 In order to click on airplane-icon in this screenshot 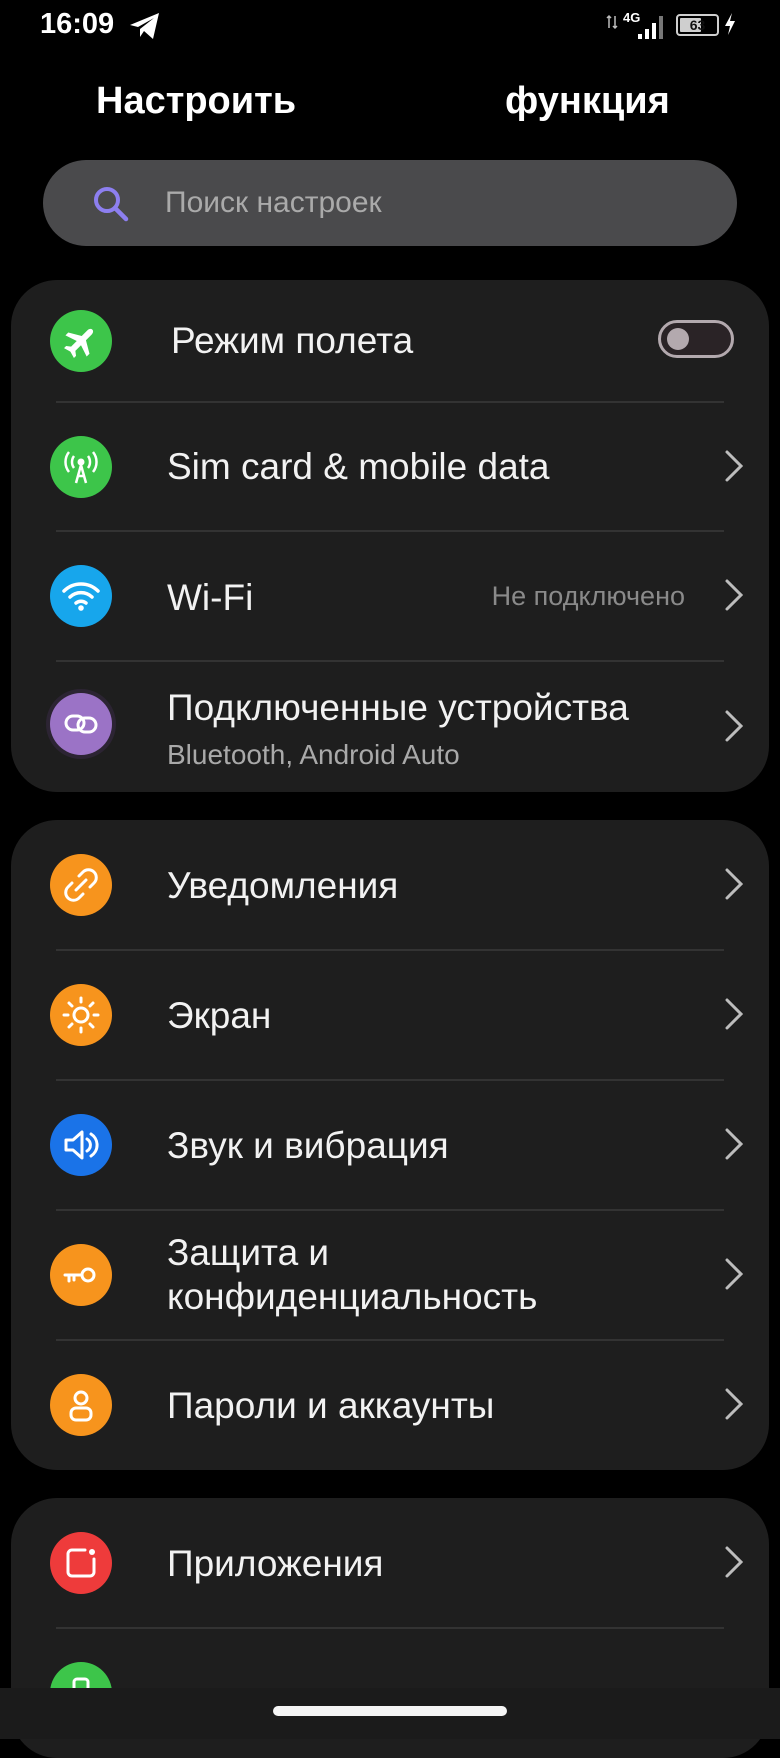, I will do `click(79, 343)`.